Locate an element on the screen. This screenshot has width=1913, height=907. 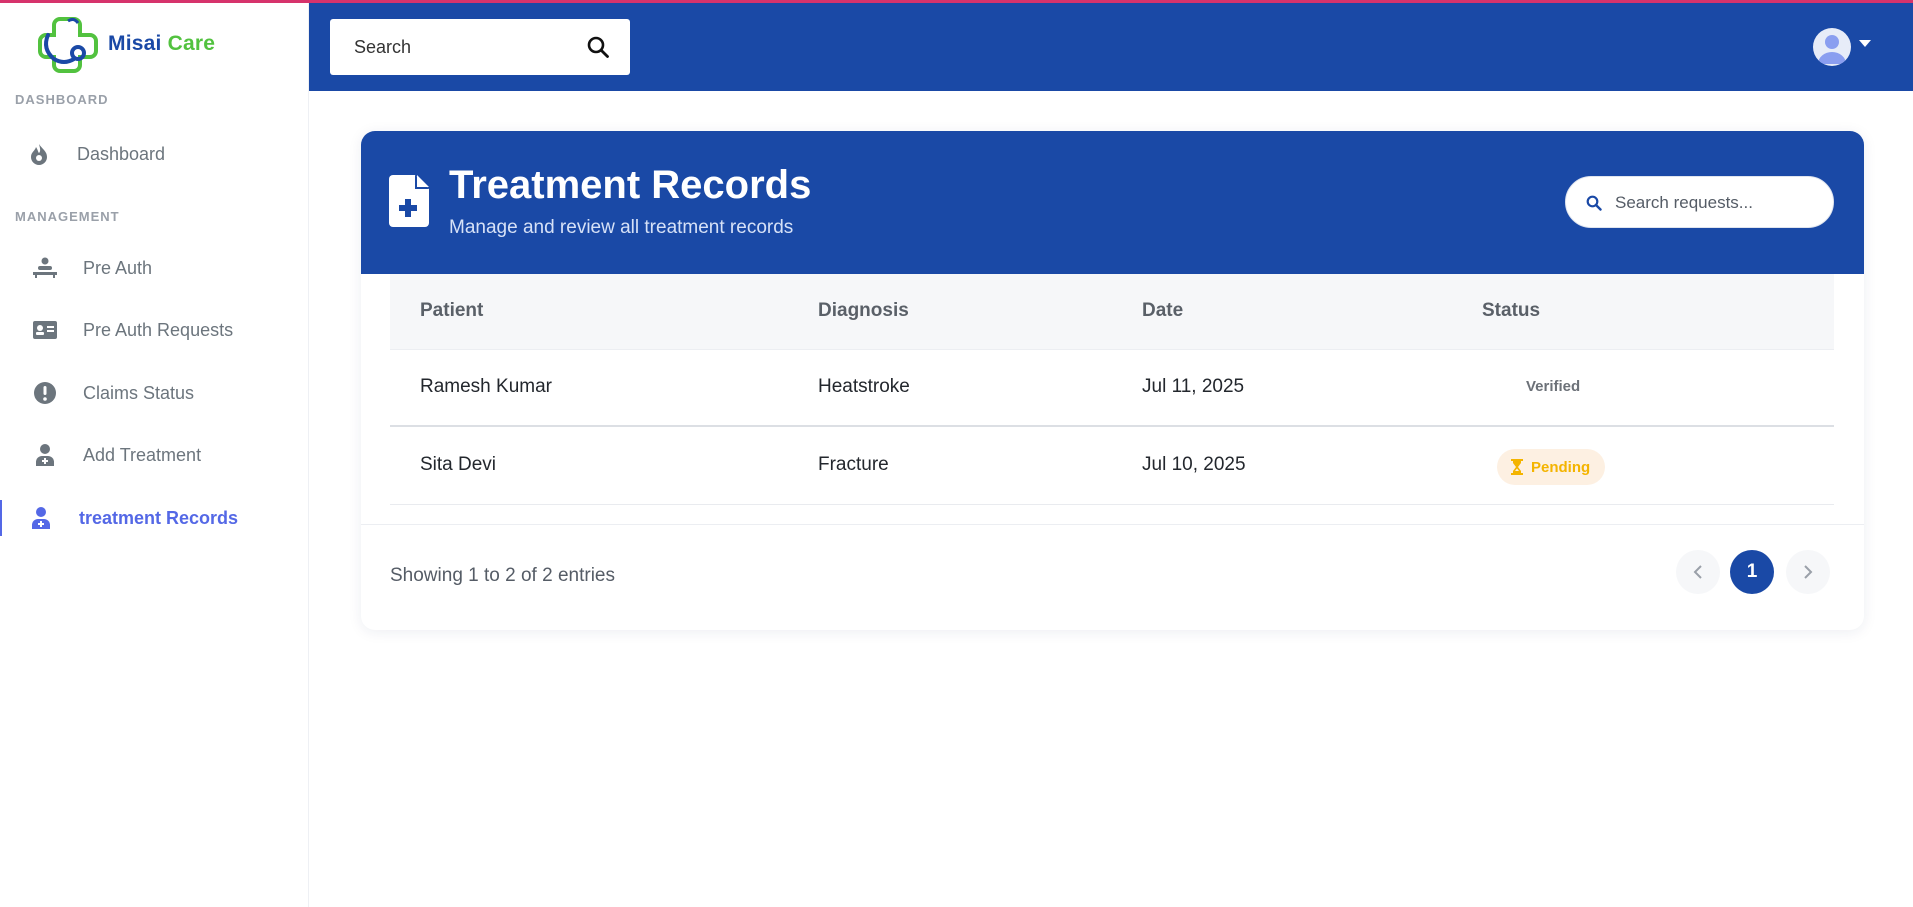
procedures-icon is located at coordinates (45, 268).